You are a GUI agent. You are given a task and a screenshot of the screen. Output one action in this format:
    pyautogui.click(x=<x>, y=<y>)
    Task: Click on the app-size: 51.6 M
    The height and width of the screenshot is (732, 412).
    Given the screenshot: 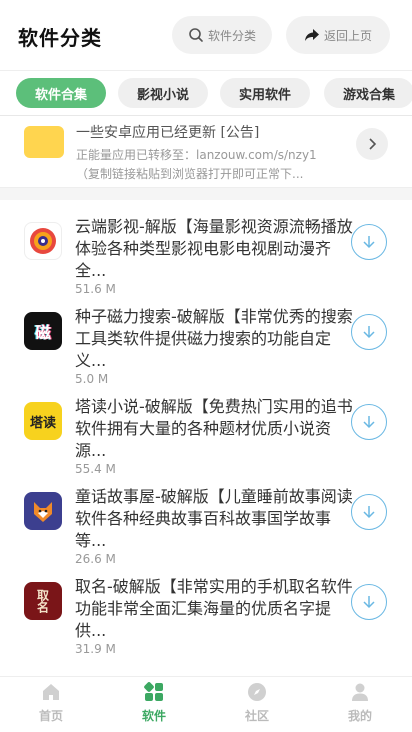 What is the action you would take?
    pyautogui.click(x=95, y=289)
    